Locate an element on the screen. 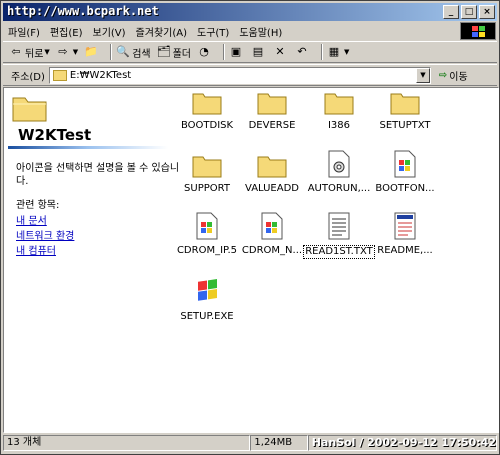 This screenshot has height=455, width=500. move-to-icon: ▣ is located at coordinates (236, 51).